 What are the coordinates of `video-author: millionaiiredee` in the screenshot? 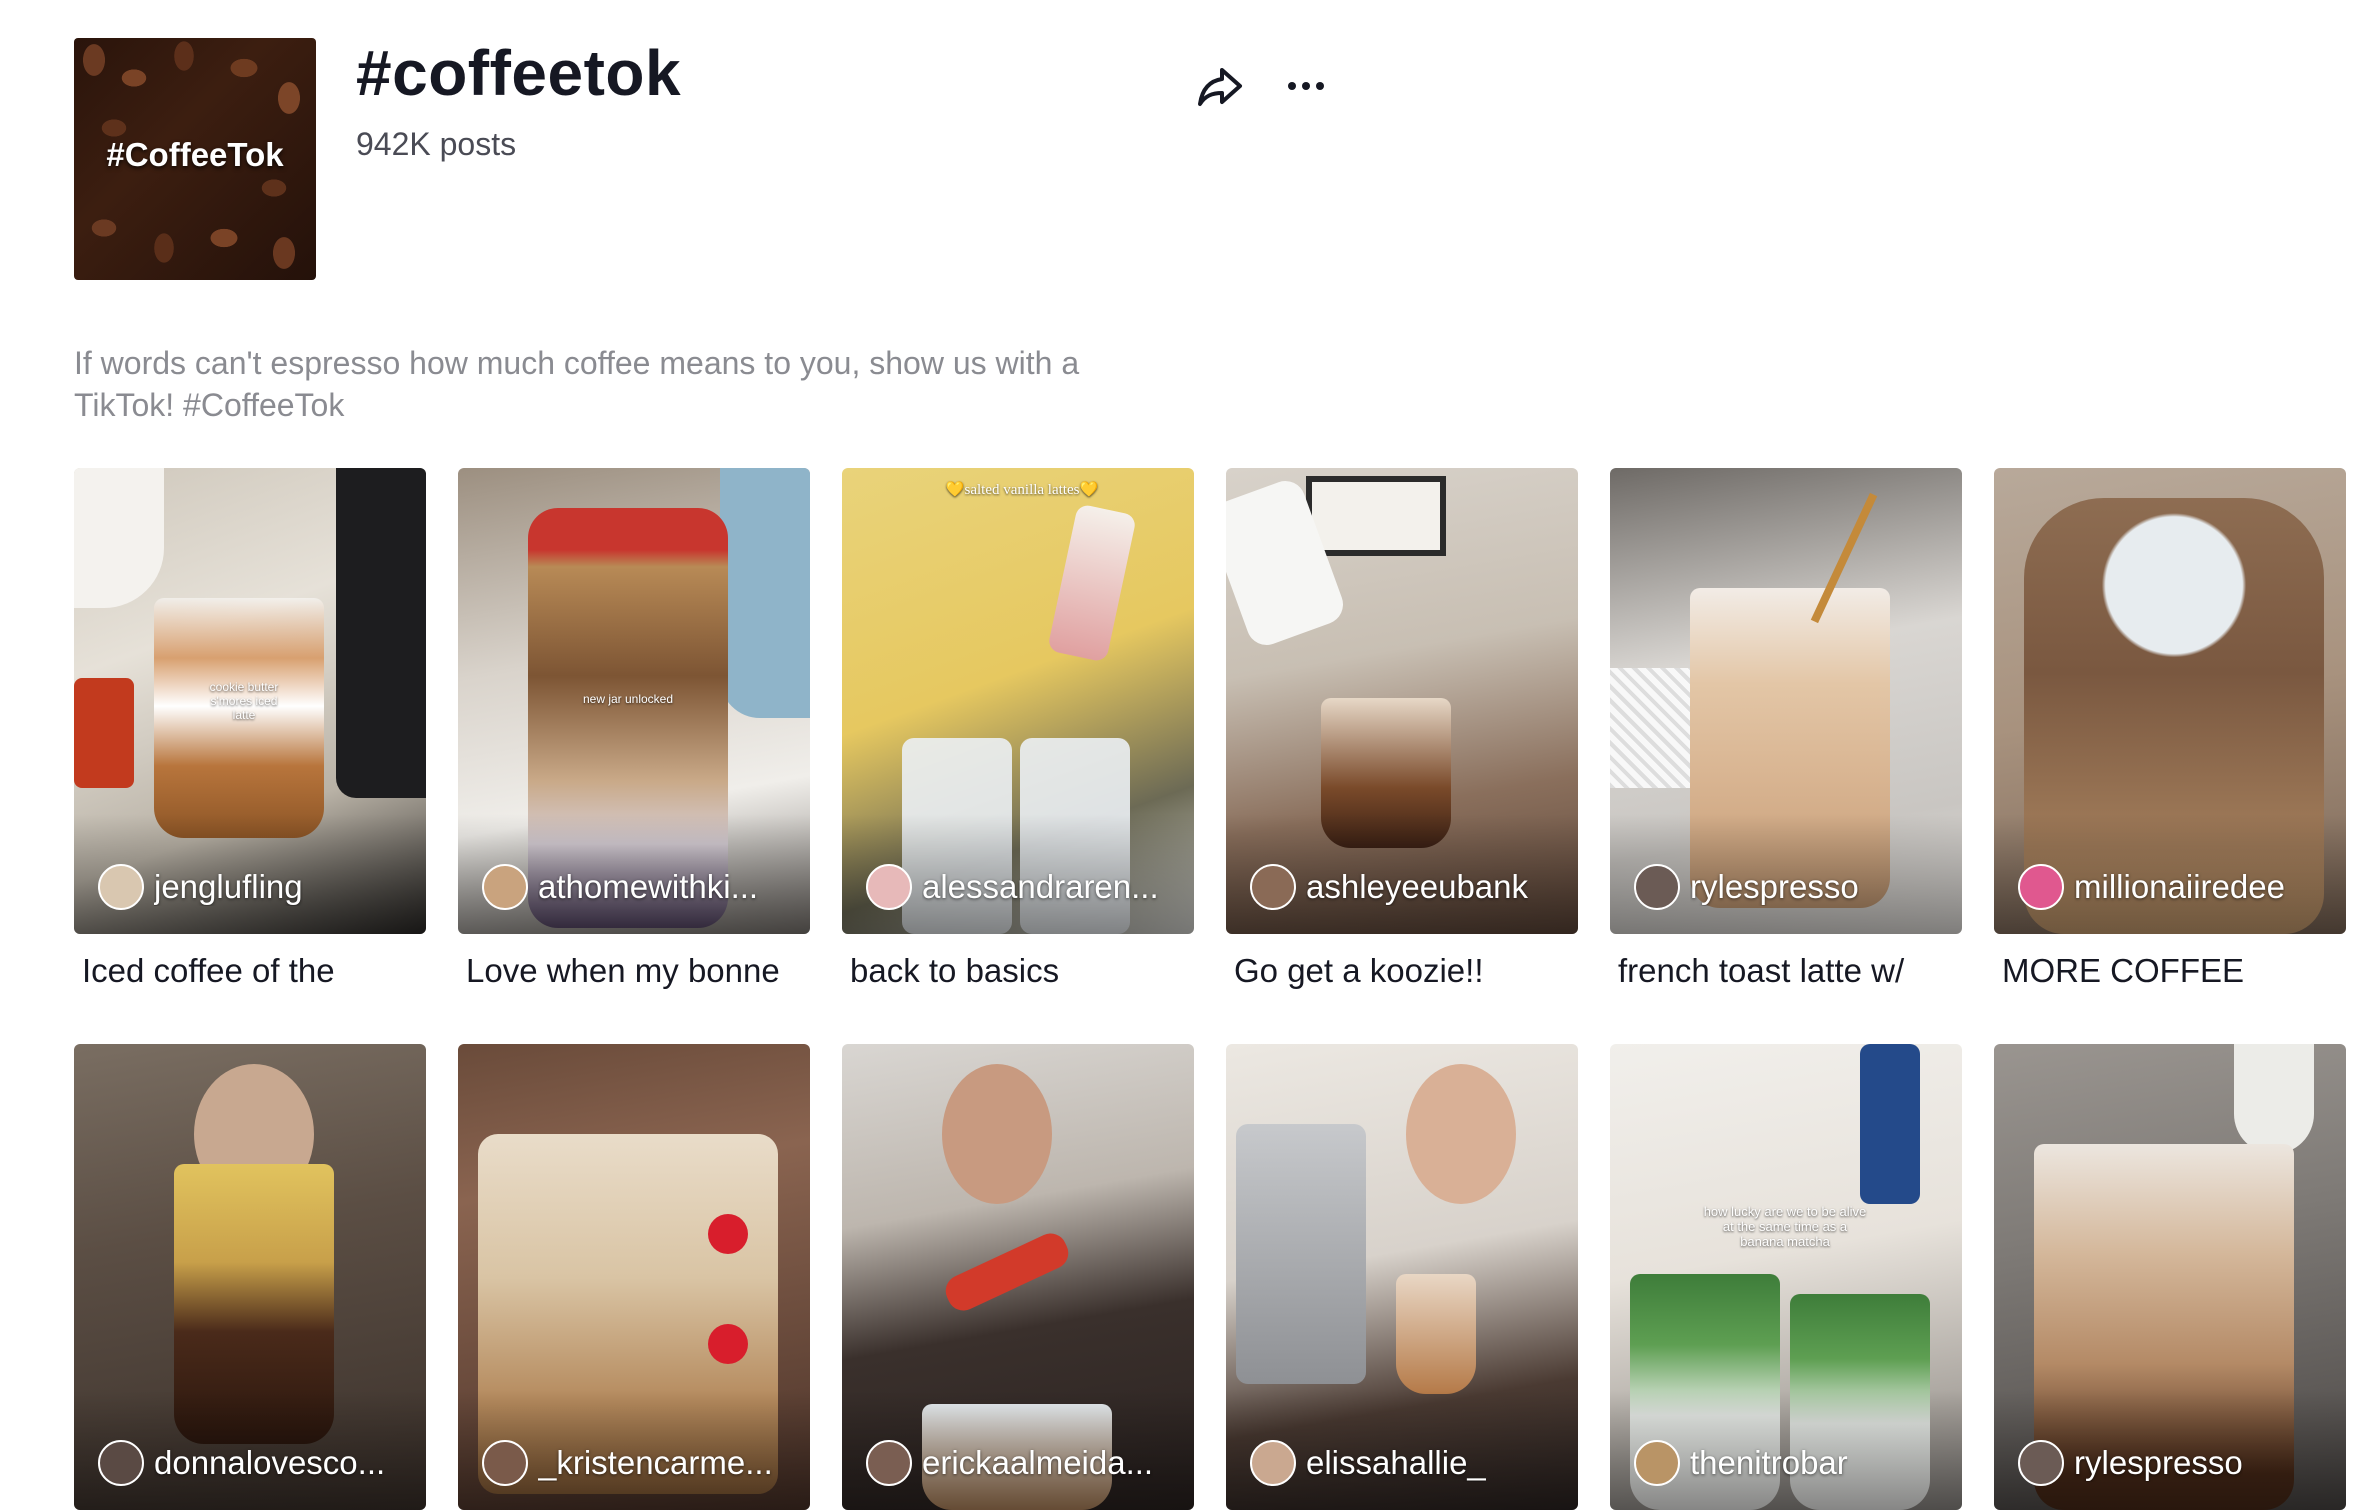 It's located at (2151, 887).